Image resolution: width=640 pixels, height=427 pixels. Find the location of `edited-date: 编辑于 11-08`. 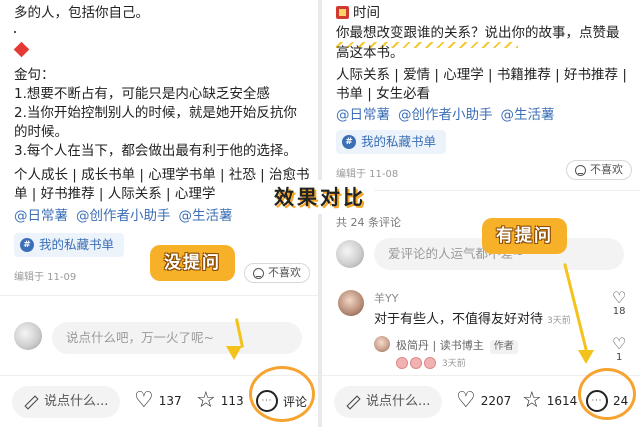

edited-date: 编辑于 11-08 is located at coordinates (367, 174).